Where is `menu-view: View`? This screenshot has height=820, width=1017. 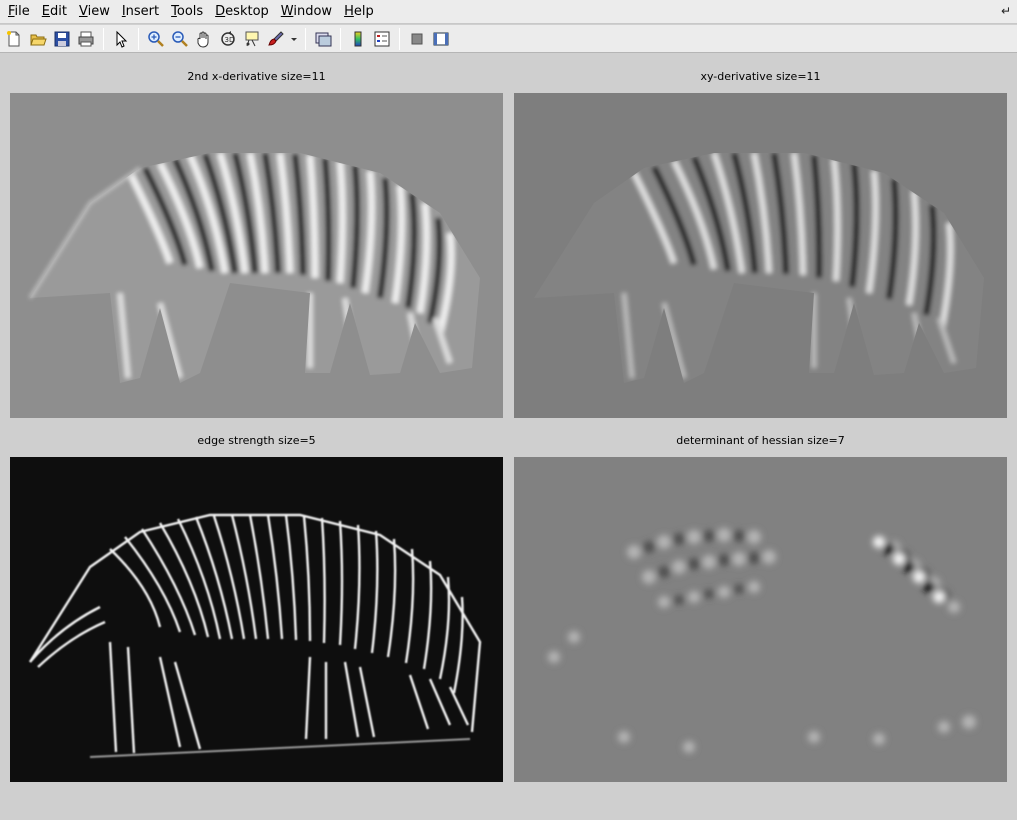 menu-view: View is located at coordinates (94, 12).